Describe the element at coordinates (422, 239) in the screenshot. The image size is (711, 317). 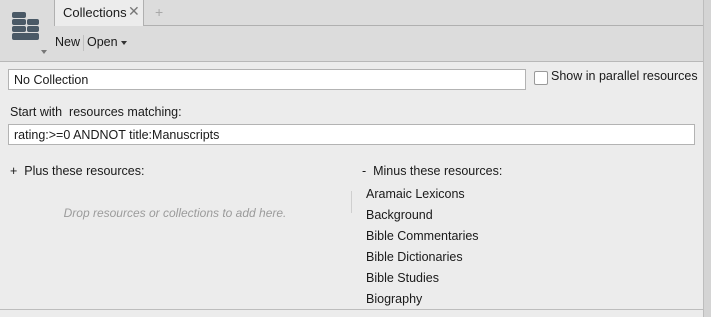
I see `list-item: Bible Commentaries` at that location.